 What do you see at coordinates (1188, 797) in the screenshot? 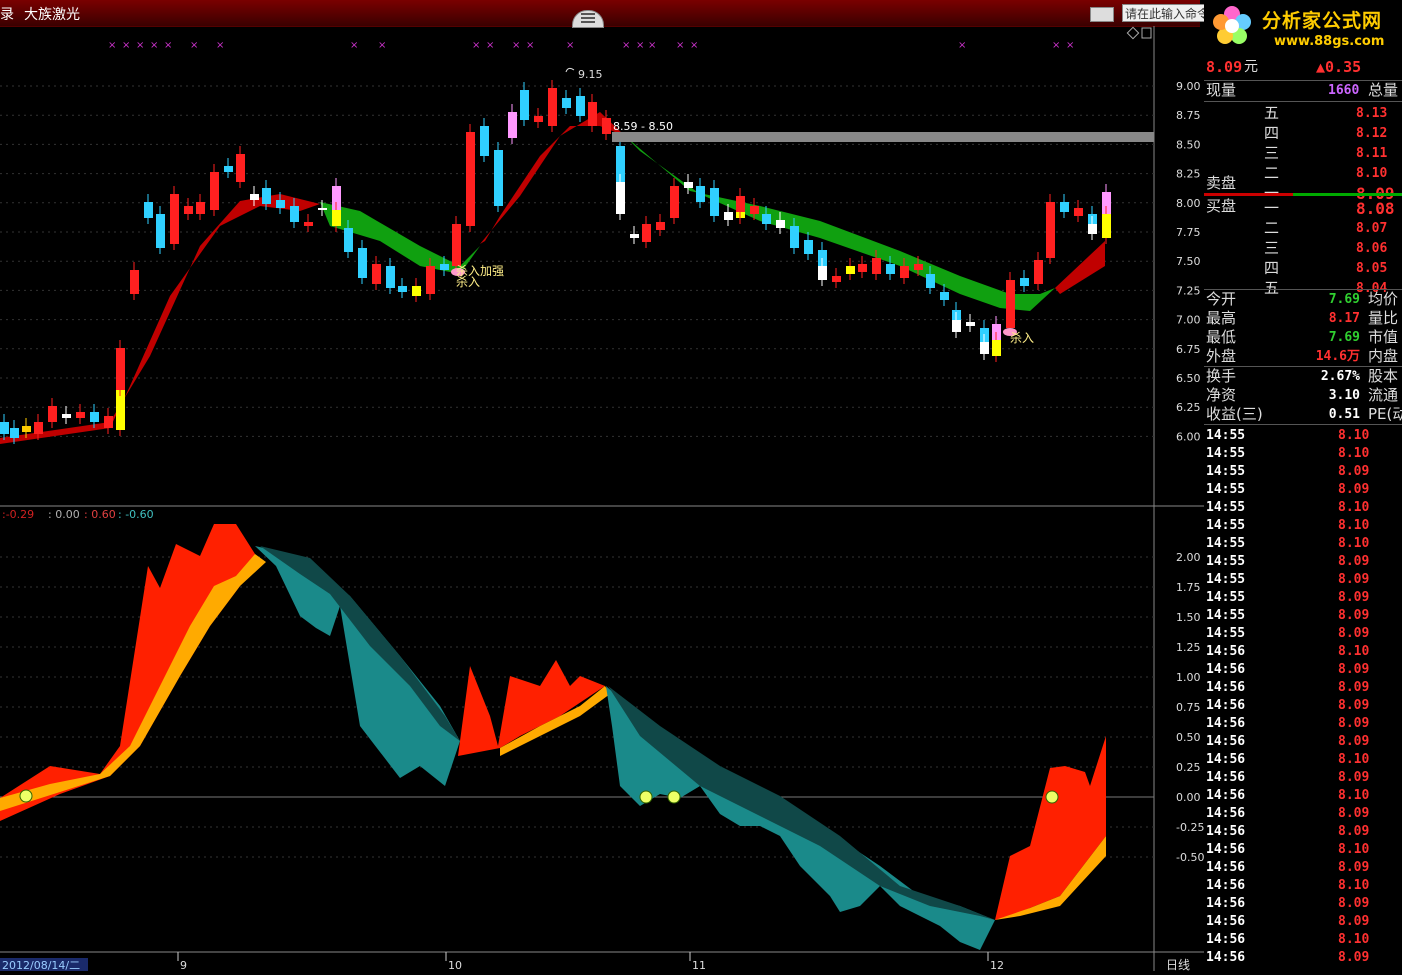
I see `indicator-tick-label: 0.00` at bounding box center [1188, 797].